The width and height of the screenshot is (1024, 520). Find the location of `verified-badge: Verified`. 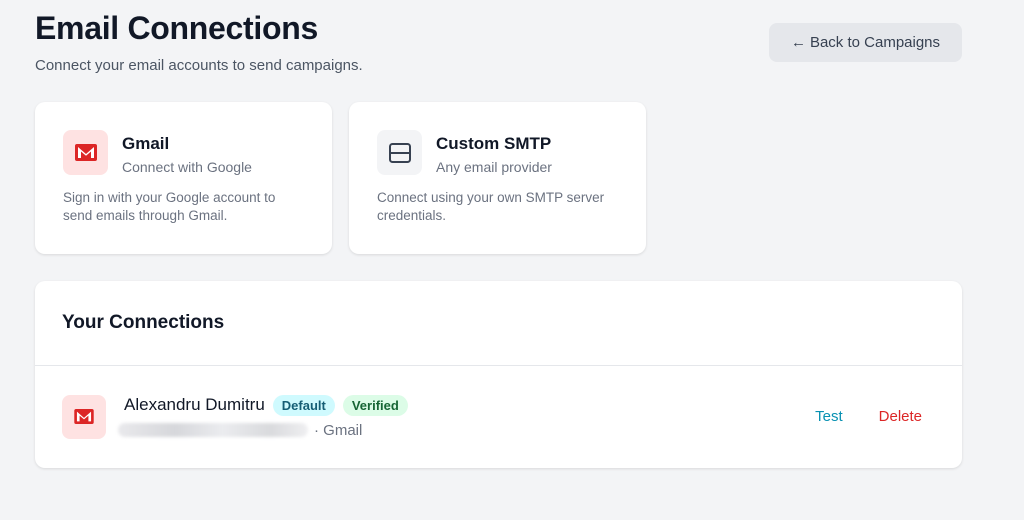

verified-badge: Verified is located at coordinates (375, 405).